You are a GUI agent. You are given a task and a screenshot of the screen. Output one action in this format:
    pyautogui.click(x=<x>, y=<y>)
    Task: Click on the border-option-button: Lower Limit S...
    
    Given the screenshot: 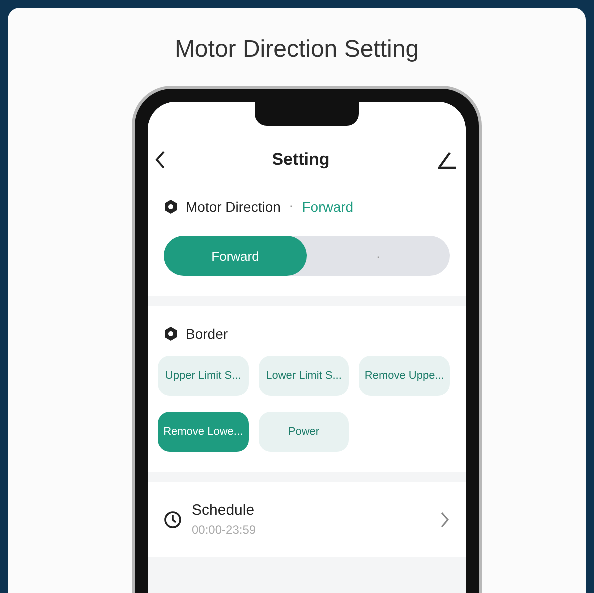 What is the action you would take?
    pyautogui.click(x=304, y=376)
    